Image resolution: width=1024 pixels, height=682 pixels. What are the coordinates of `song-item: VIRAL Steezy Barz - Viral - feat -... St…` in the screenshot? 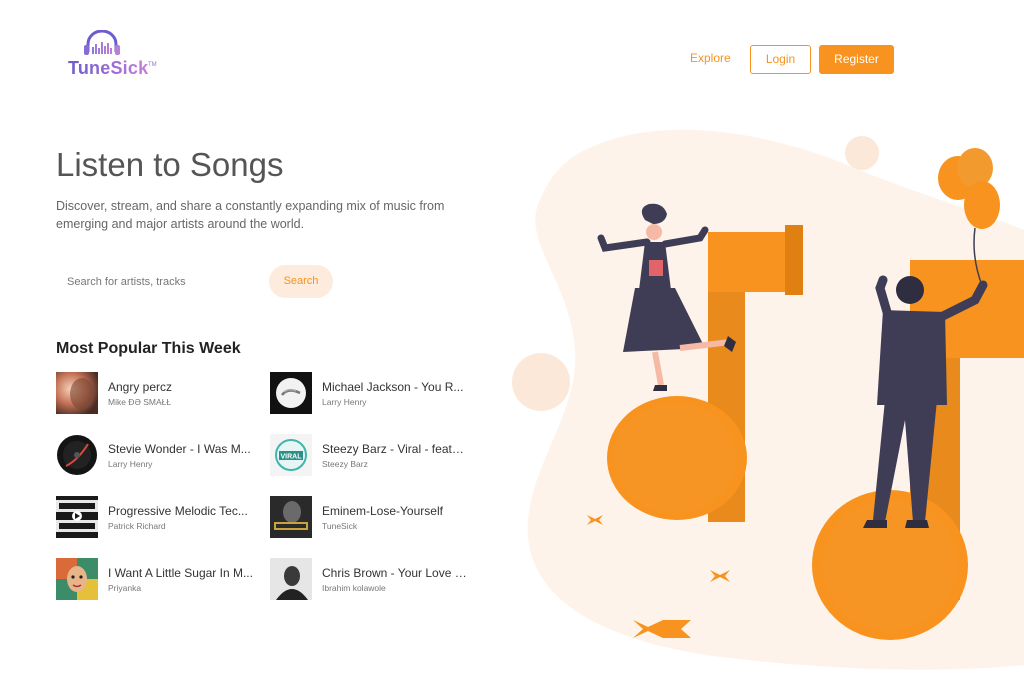 It's located at (370, 456).